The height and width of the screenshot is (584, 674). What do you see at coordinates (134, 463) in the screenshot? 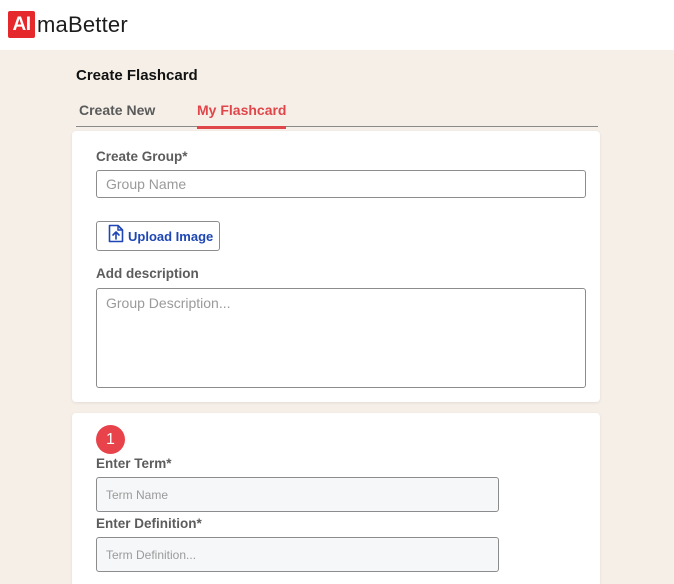
I see `enter-term-label: Enter Term*` at bounding box center [134, 463].